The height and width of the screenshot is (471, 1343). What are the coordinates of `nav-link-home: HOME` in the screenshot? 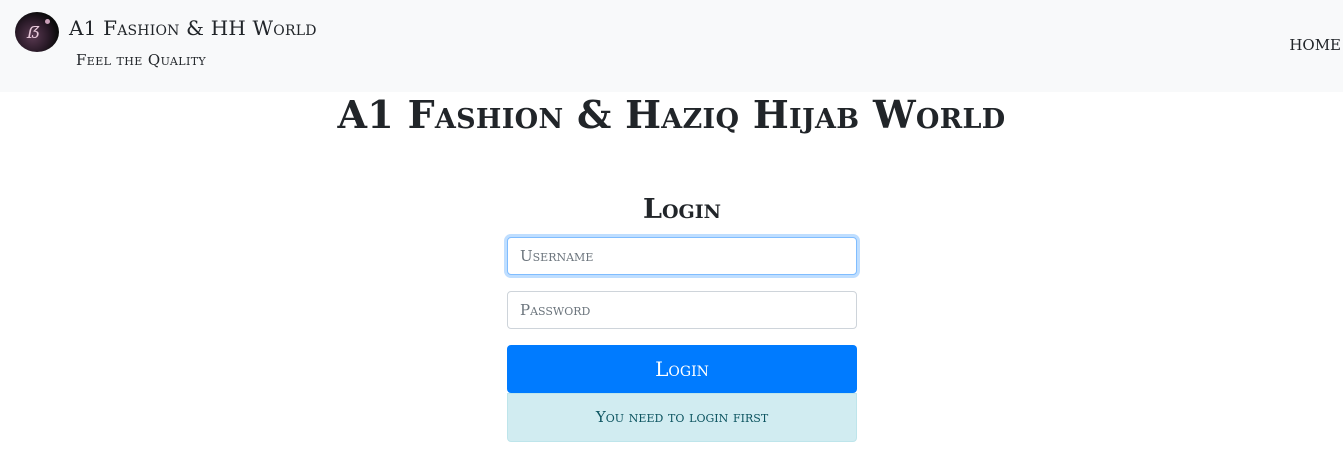 It's located at (1315, 45).